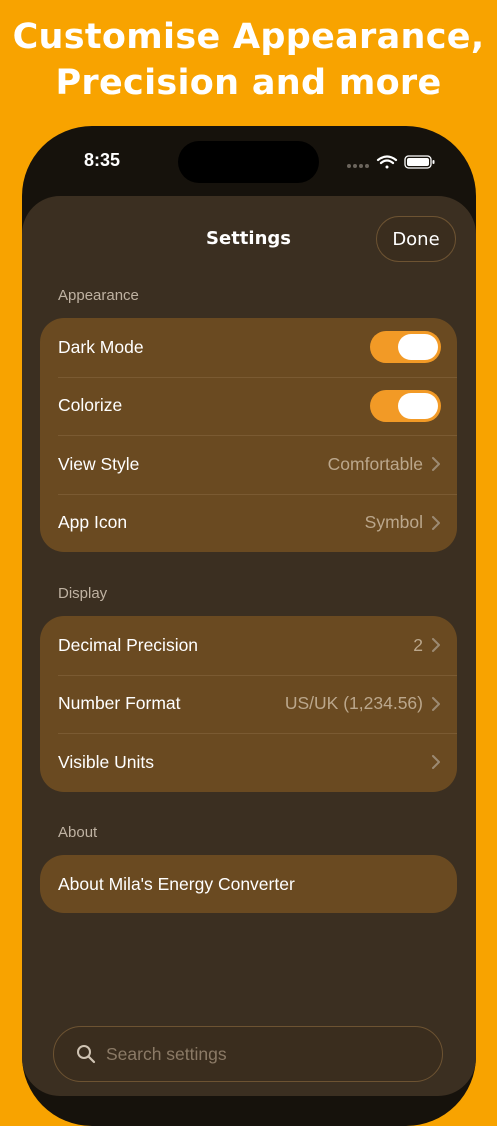  Describe the element at coordinates (419, 162) in the screenshot. I see `battery-icon` at that location.